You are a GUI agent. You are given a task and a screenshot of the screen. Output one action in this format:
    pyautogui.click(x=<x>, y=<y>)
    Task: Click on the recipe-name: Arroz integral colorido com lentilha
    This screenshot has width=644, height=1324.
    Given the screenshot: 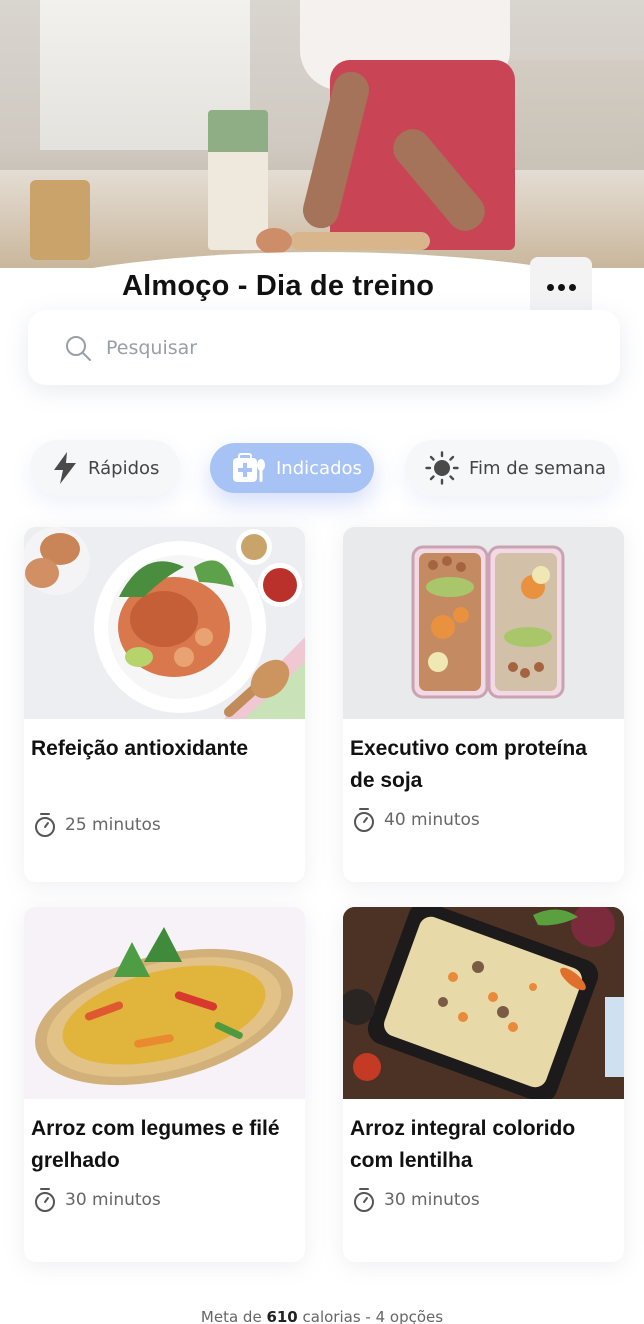 What is the action you would take?
    pyautogui.click(x=463, y=1144)
    